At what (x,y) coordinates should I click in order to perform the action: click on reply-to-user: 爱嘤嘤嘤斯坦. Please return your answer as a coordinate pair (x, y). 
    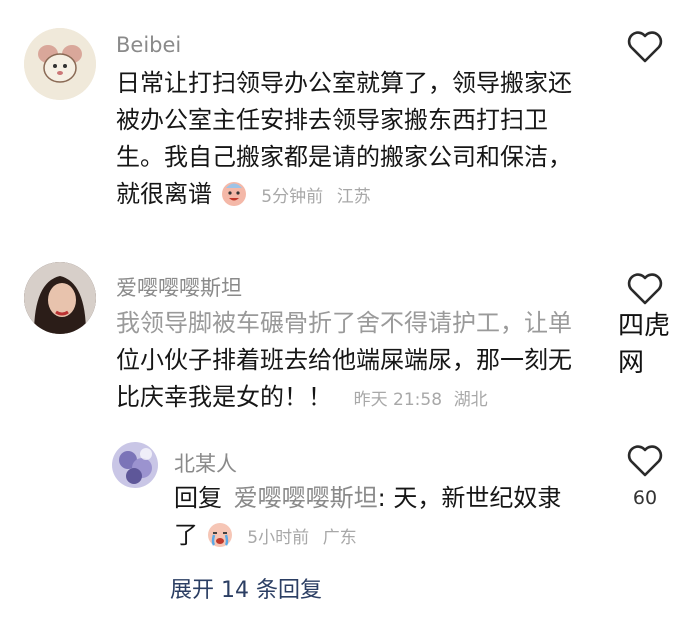
    Looking at the image, I should click on (306, 498).